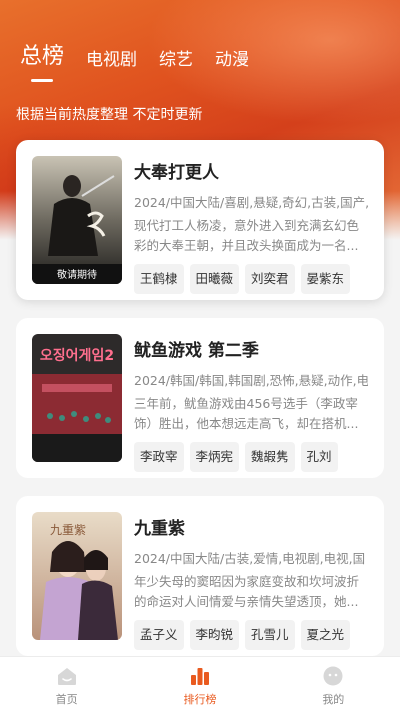  What do you see at coordinates (333, 676) in the screenshot?
I see `profile-icon` at bounding box center [333, 676].